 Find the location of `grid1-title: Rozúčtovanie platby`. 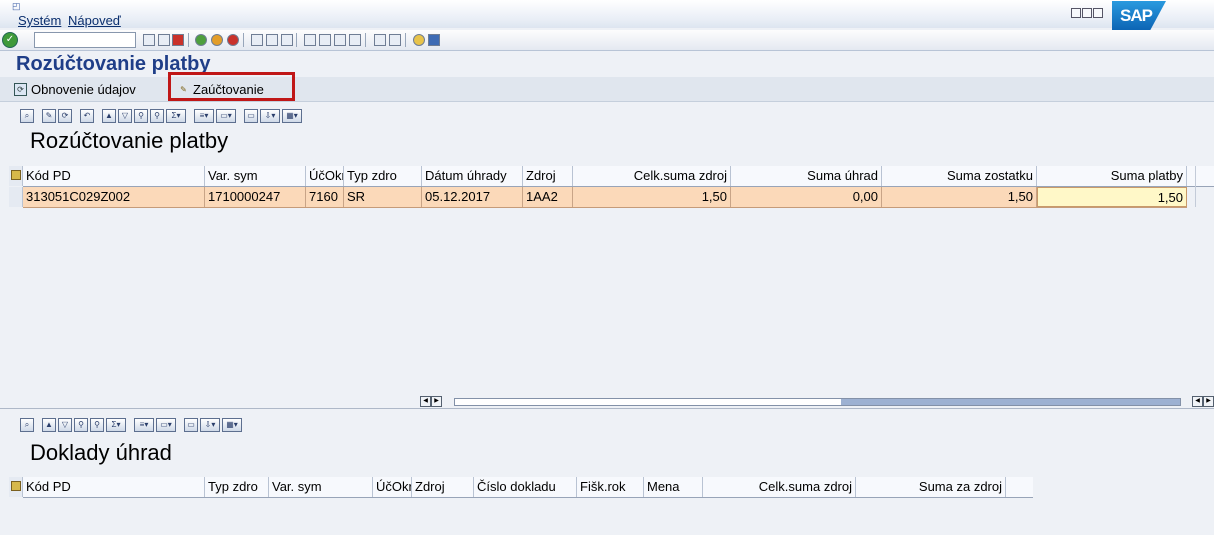

grid1-title: Rozúčtovanie platby is located at coordinates (129, 140).